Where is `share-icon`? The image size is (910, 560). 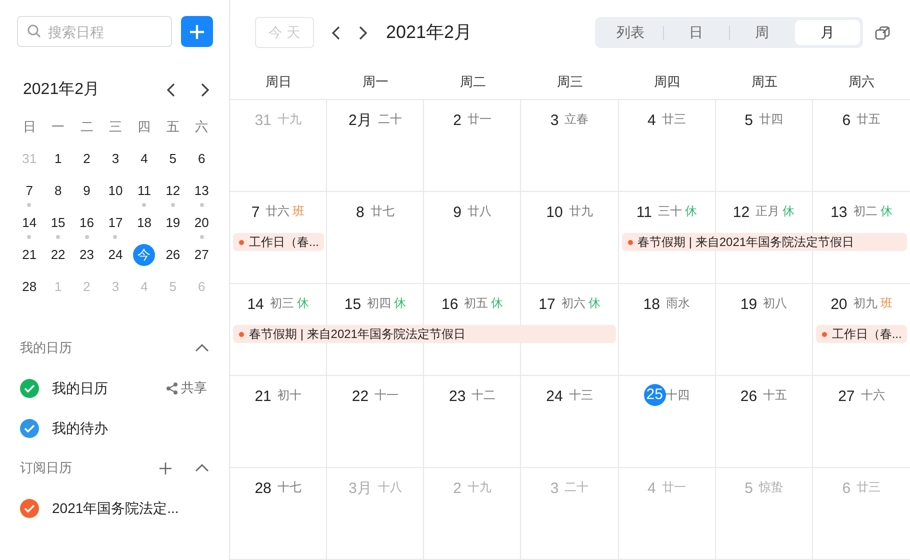
share-icon is located at coordinates (172, 388).